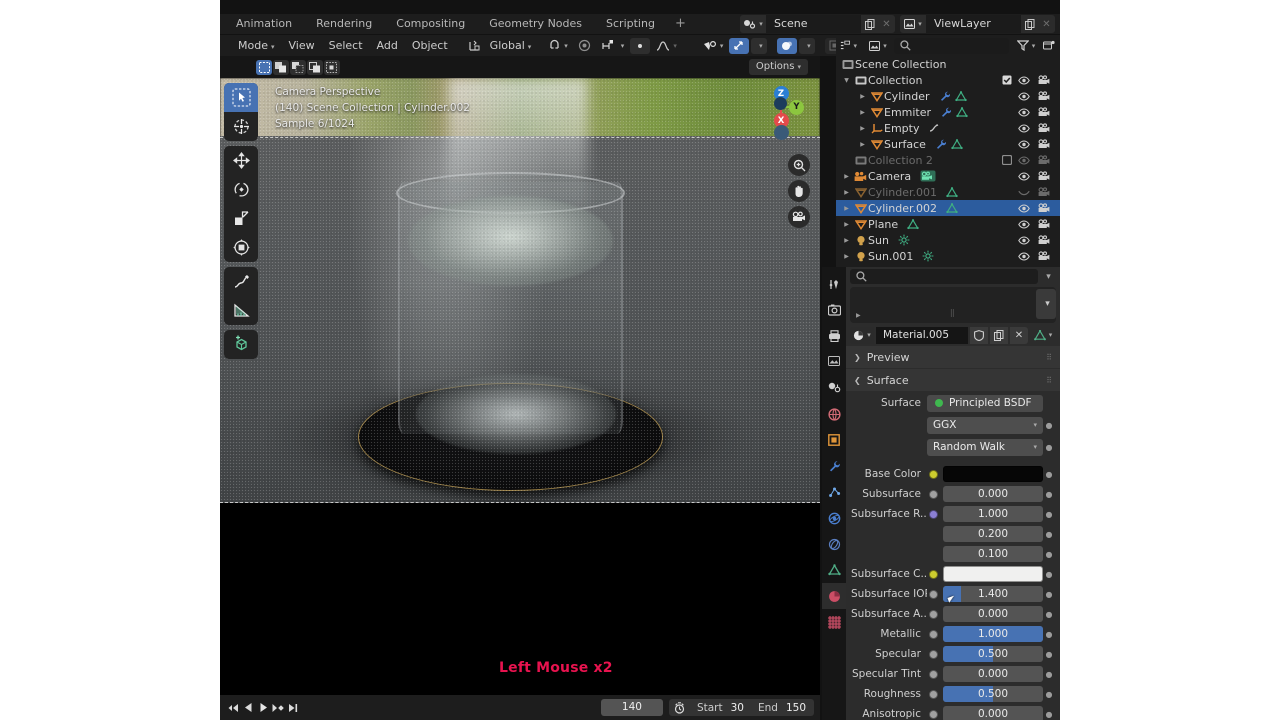  What do you see at coordinates (640, 45) in the screenshot?
I see `proportional-editing-toggle` at bounding box center [640, 45].